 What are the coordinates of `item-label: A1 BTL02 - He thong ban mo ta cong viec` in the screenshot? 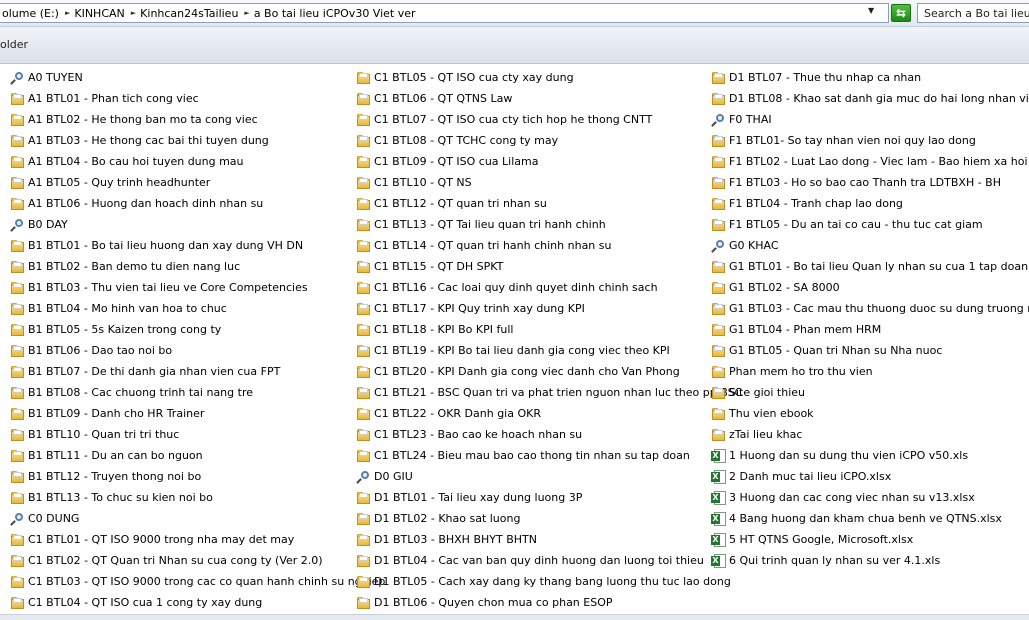 It's located at (143, 119).